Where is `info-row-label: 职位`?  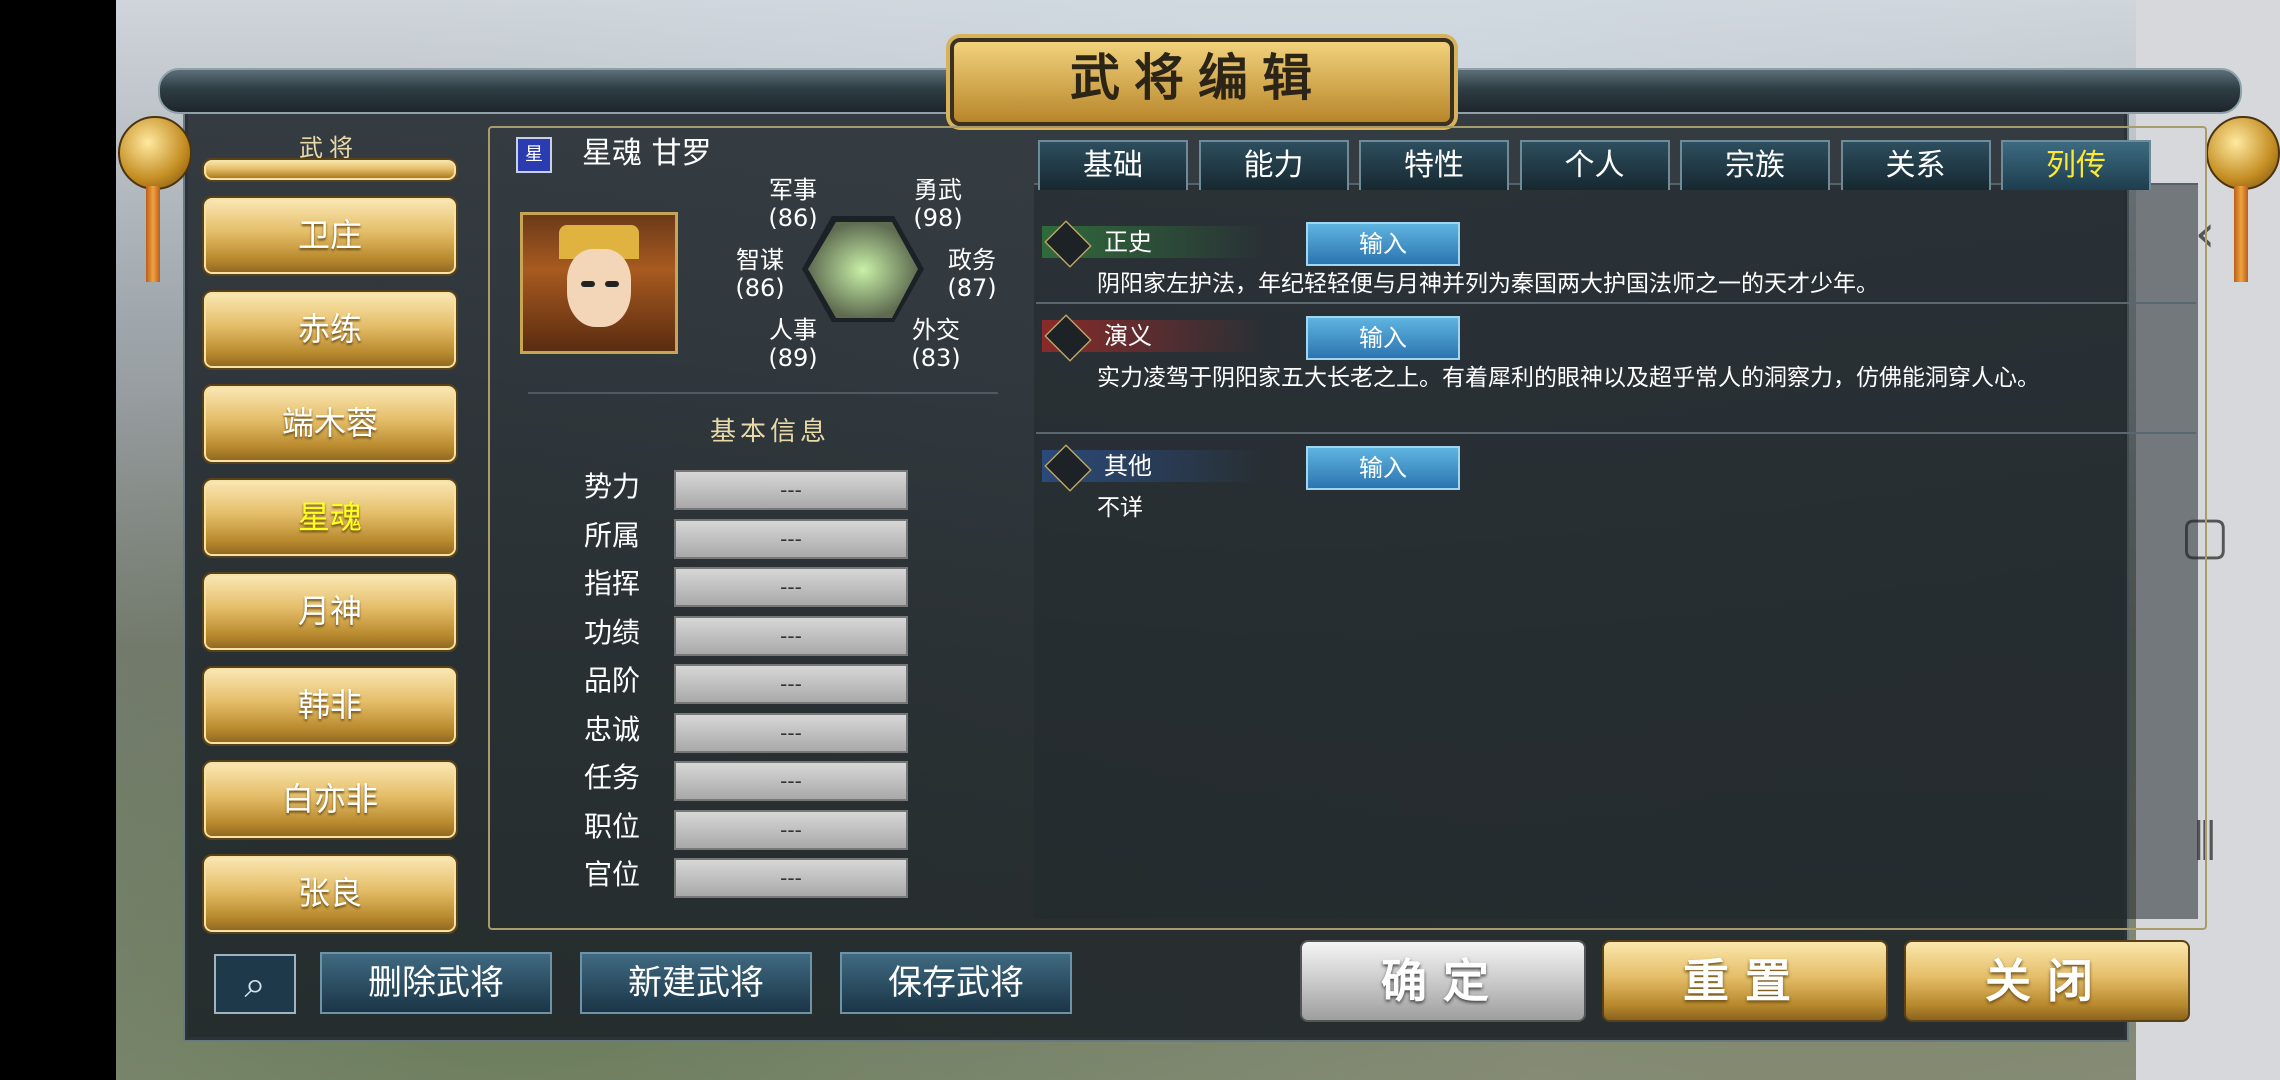
info-row-label: 职位 is located at coordinates (612, 826).